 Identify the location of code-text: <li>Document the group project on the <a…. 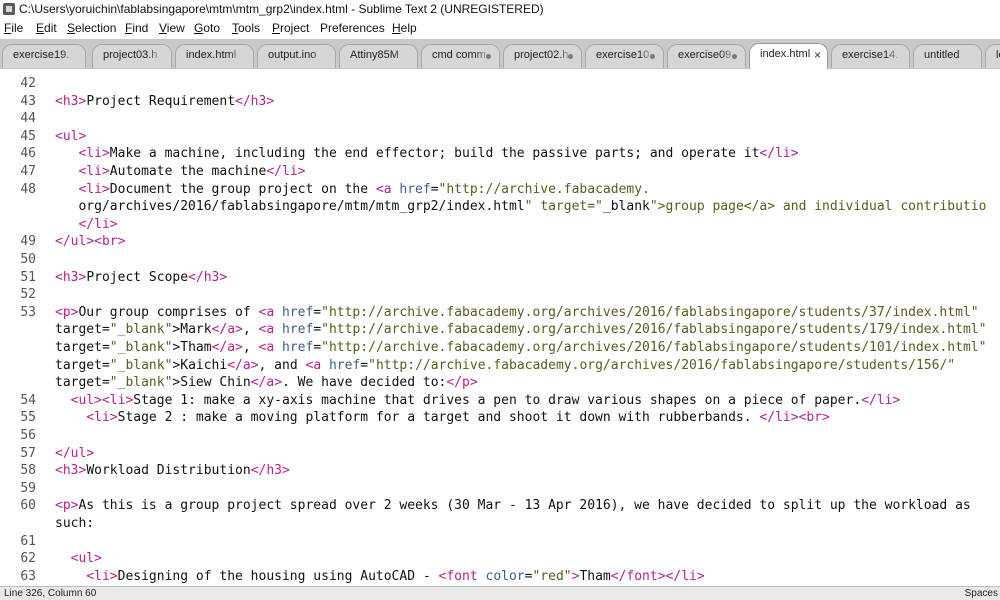
(352, 190).